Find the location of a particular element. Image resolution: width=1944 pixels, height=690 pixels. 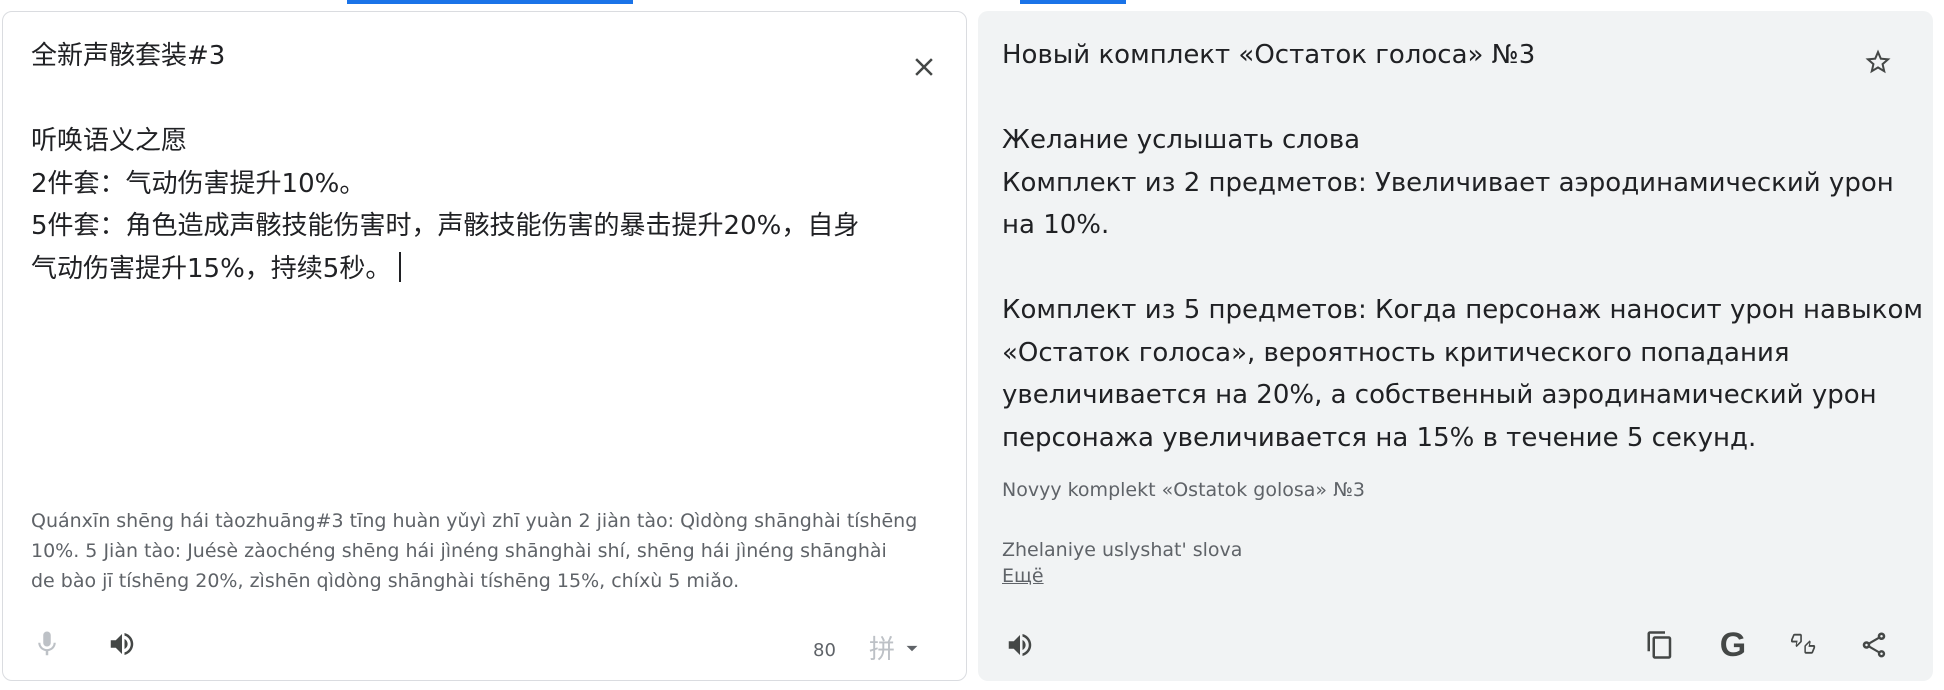

save-translation-button is located at coordinates (1878, 62).